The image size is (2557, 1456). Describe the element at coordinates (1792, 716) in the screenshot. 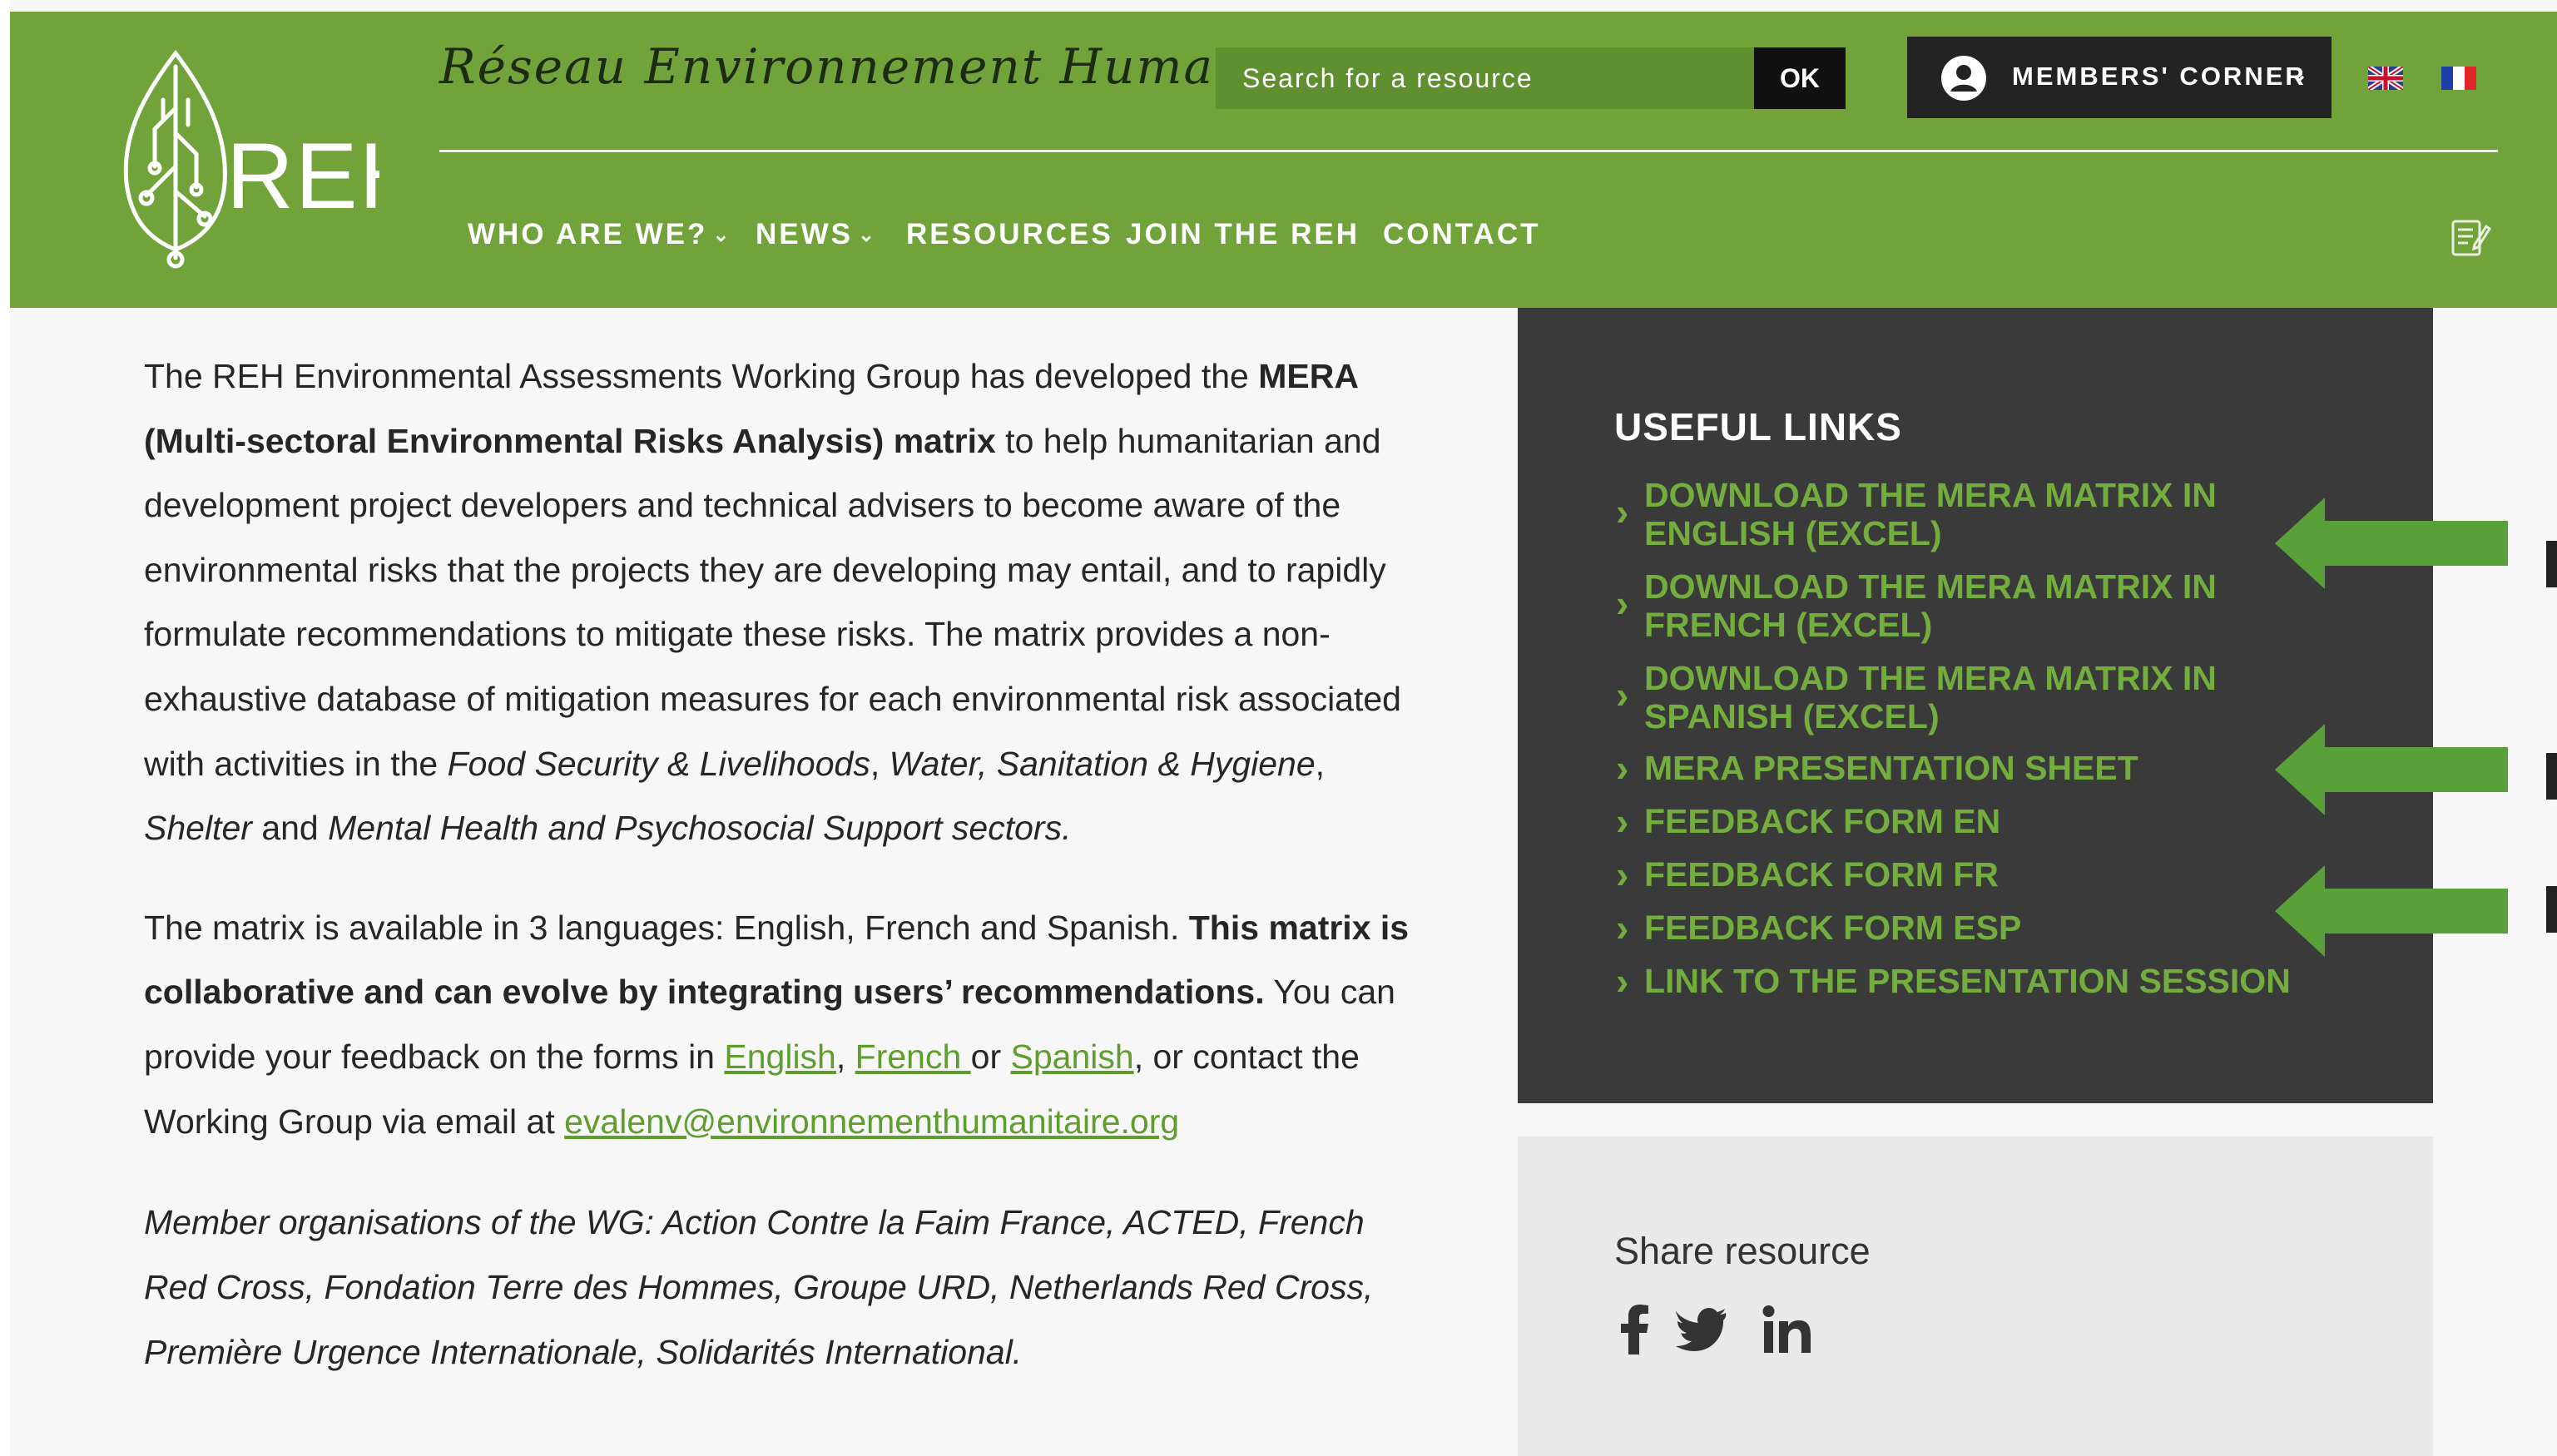

I see `link-label: SPANISH (EXCEL)` at that location.